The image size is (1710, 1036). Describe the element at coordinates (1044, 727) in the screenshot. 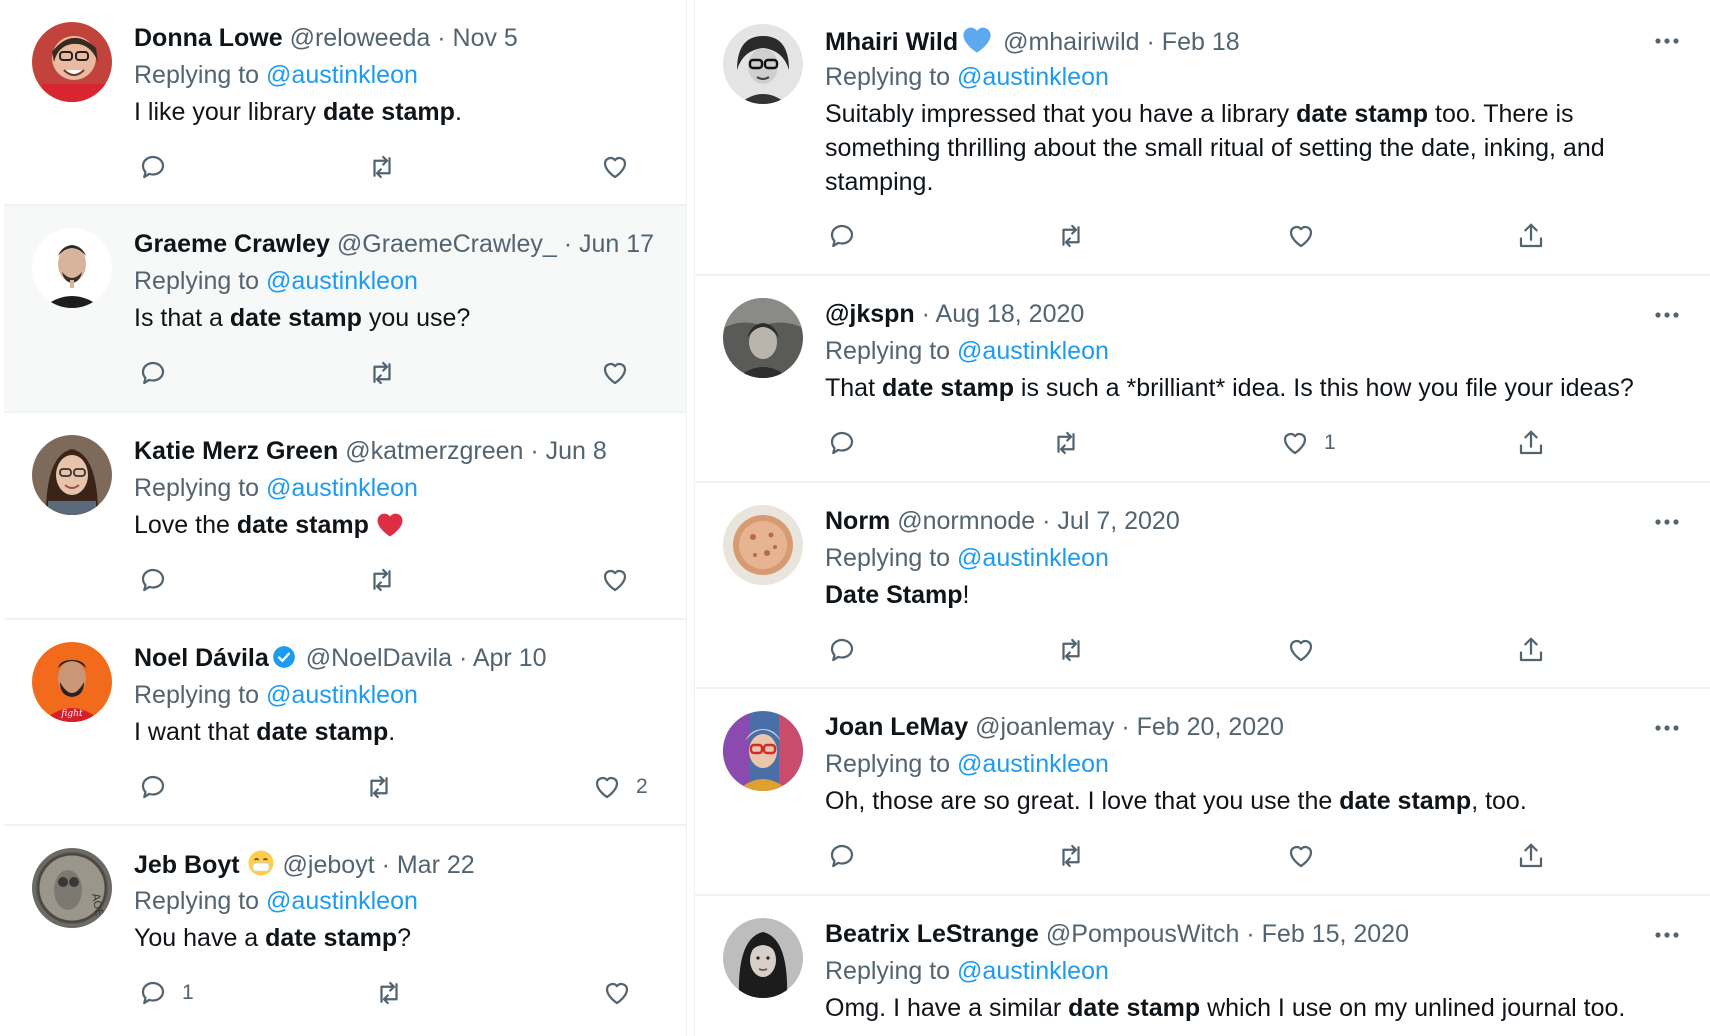

I see `handle: @joanlemay` at that location.